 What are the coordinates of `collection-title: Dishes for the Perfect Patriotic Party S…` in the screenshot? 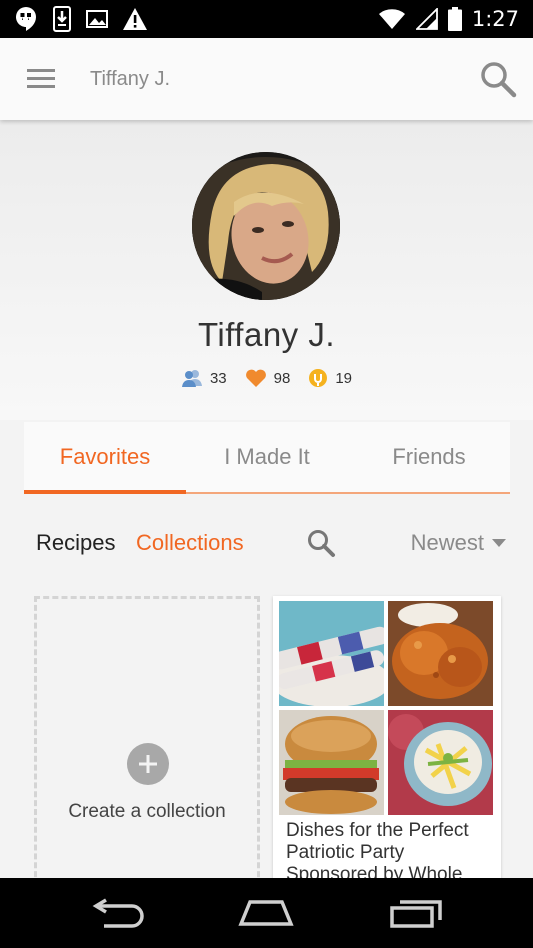 It's located at (377, 852).